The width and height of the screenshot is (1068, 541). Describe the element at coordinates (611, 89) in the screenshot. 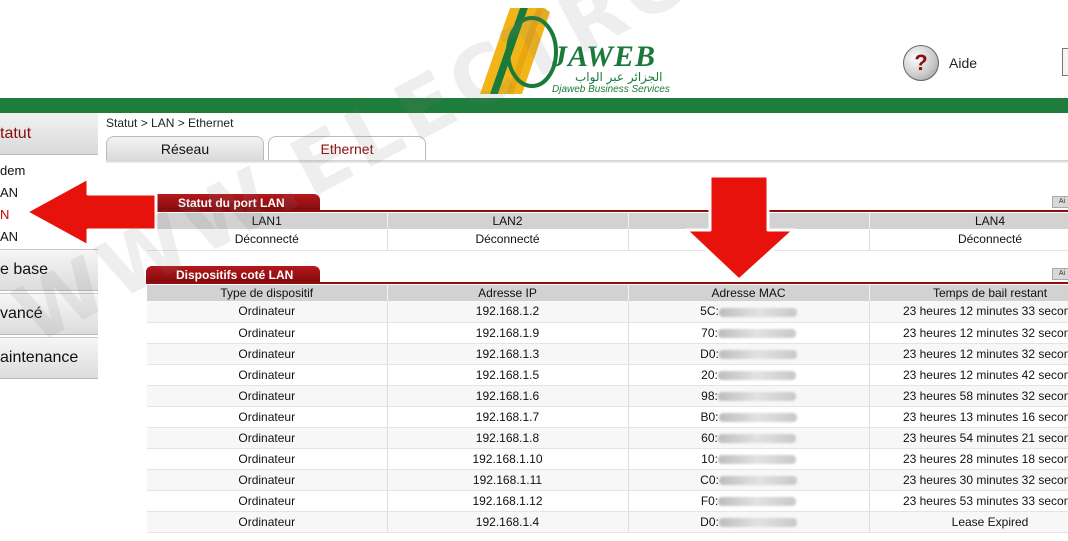

I see `logo-subtitle: Djaweb Business Services` at that location.